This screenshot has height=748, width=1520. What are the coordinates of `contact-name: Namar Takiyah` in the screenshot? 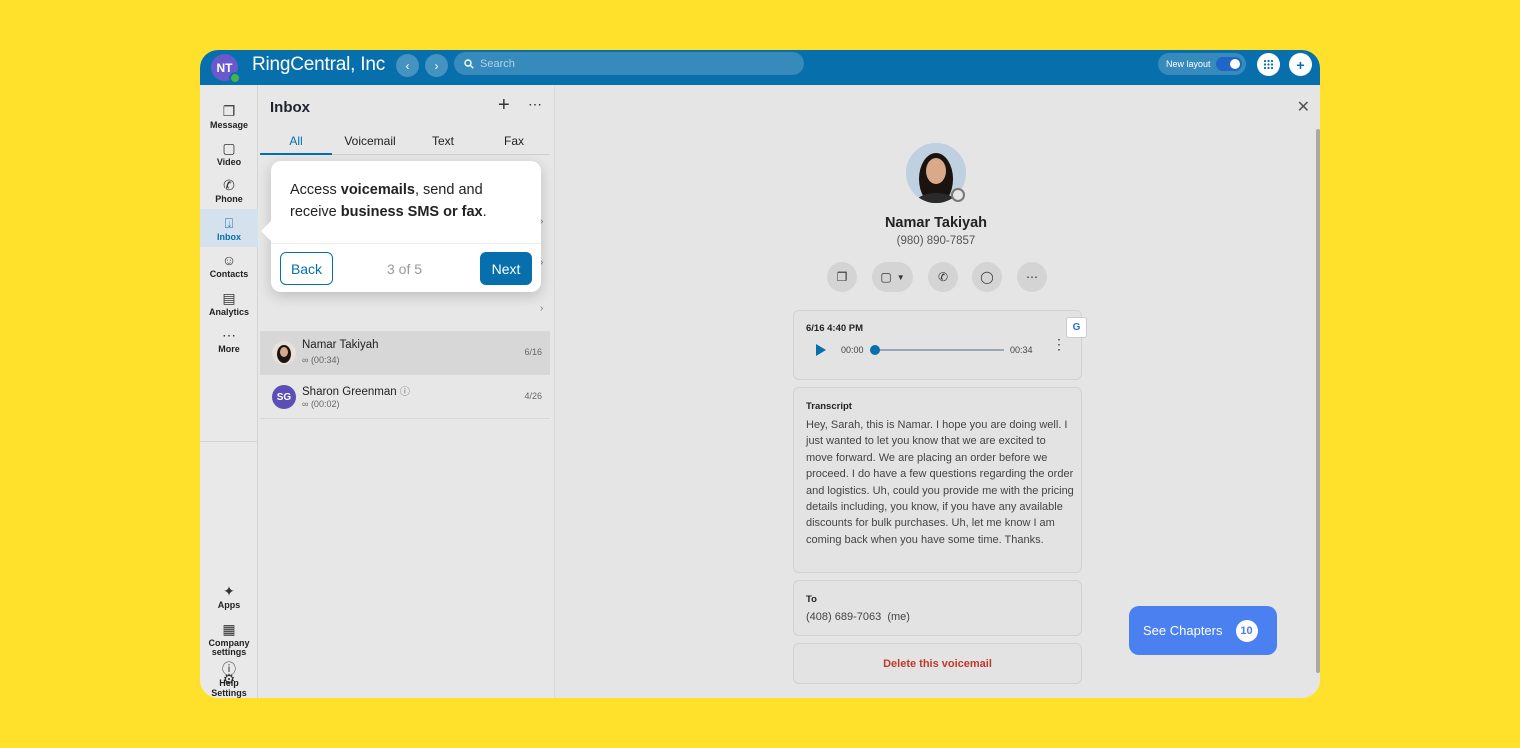 It's located at (936, 223).